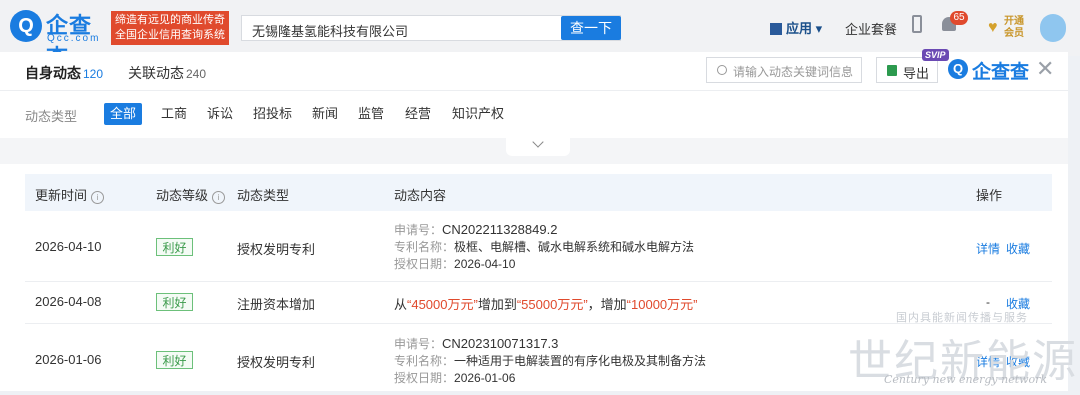  I want to click on export-label: 导出, so click(916, 73).